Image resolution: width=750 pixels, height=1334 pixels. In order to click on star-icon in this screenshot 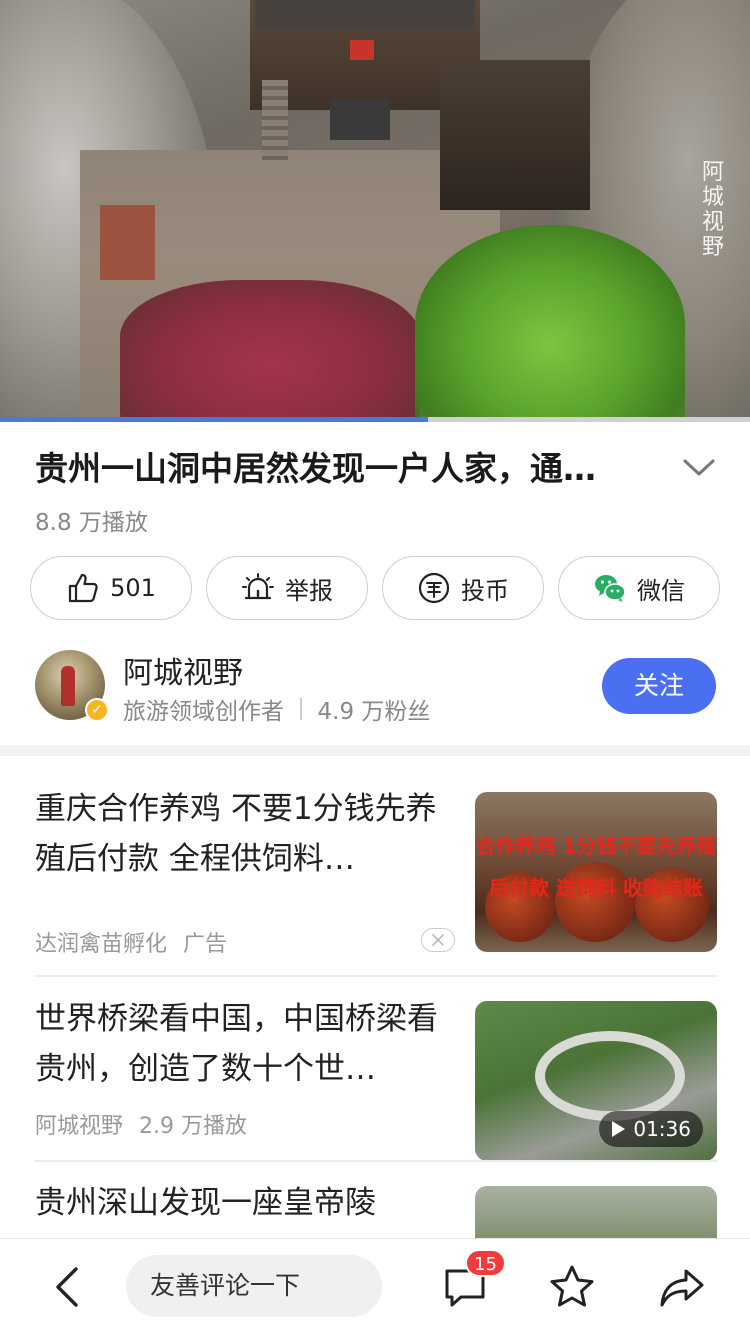, I will do `click(572, 1287)`.